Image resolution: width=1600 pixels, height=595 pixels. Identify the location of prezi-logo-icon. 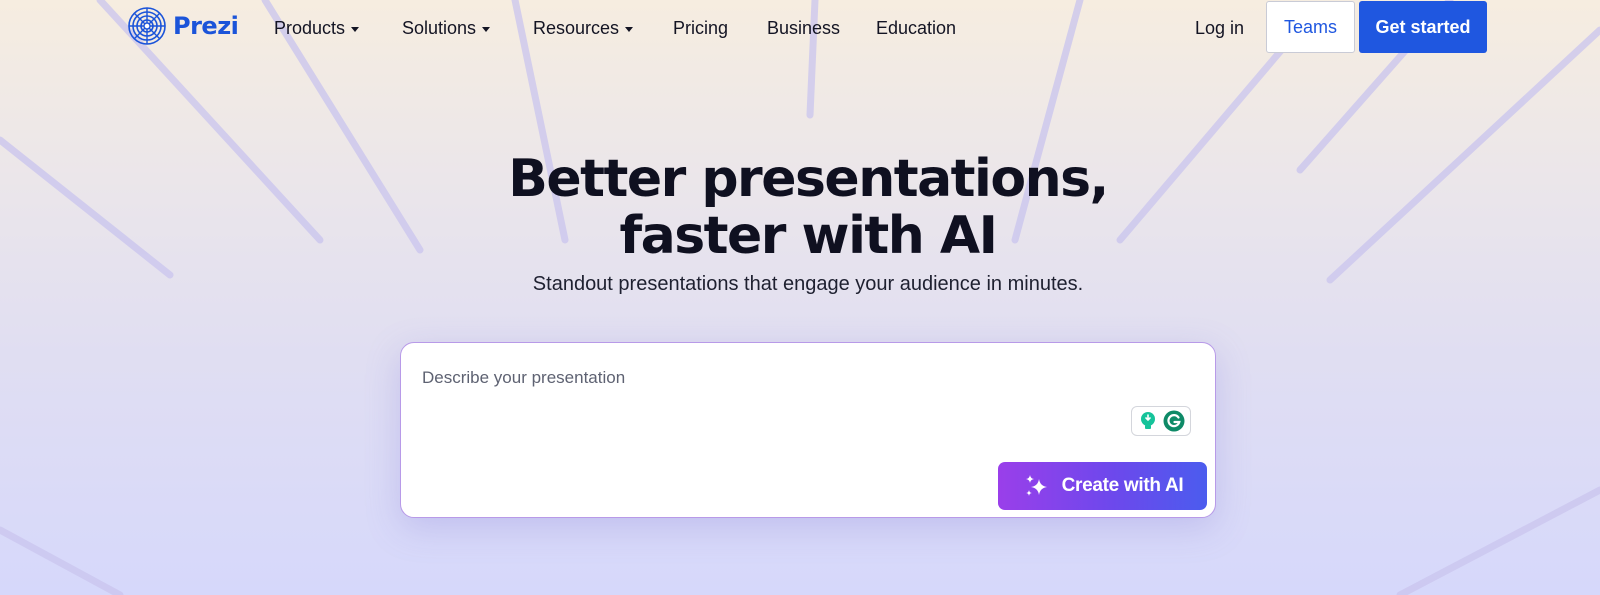
(147, 26).